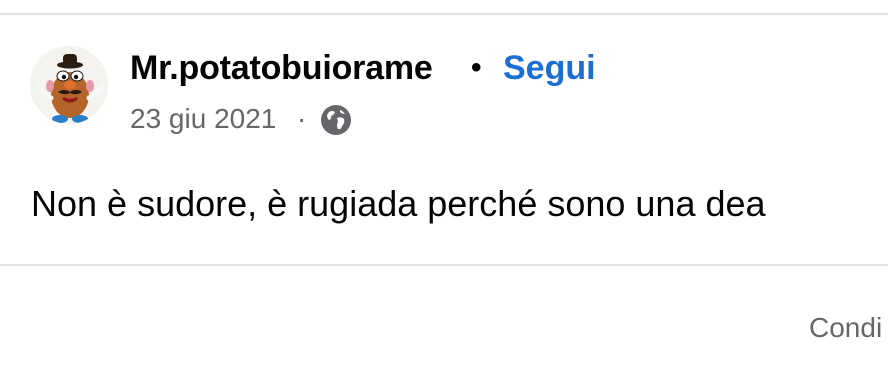  I want to click on top-divider, so click(444, 14).